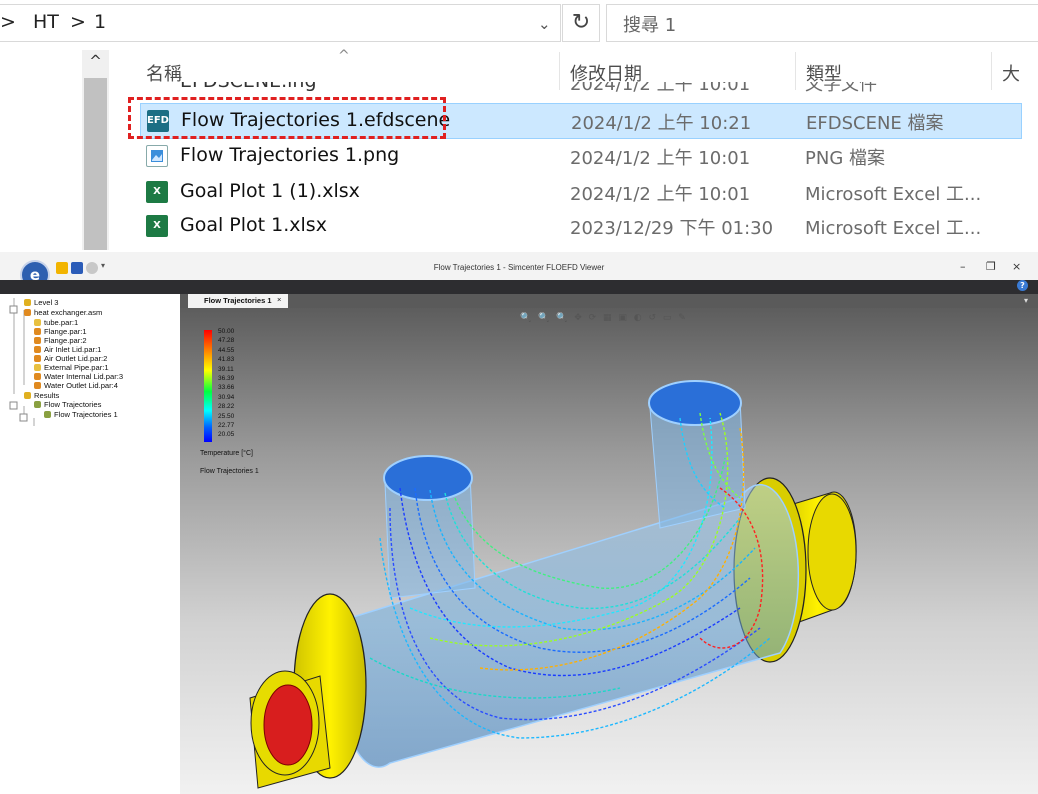 The width and height of the screenshot is (1038, 794). I want to click on file-name: Goal Plot 1.xlsx, so click(253, 225).